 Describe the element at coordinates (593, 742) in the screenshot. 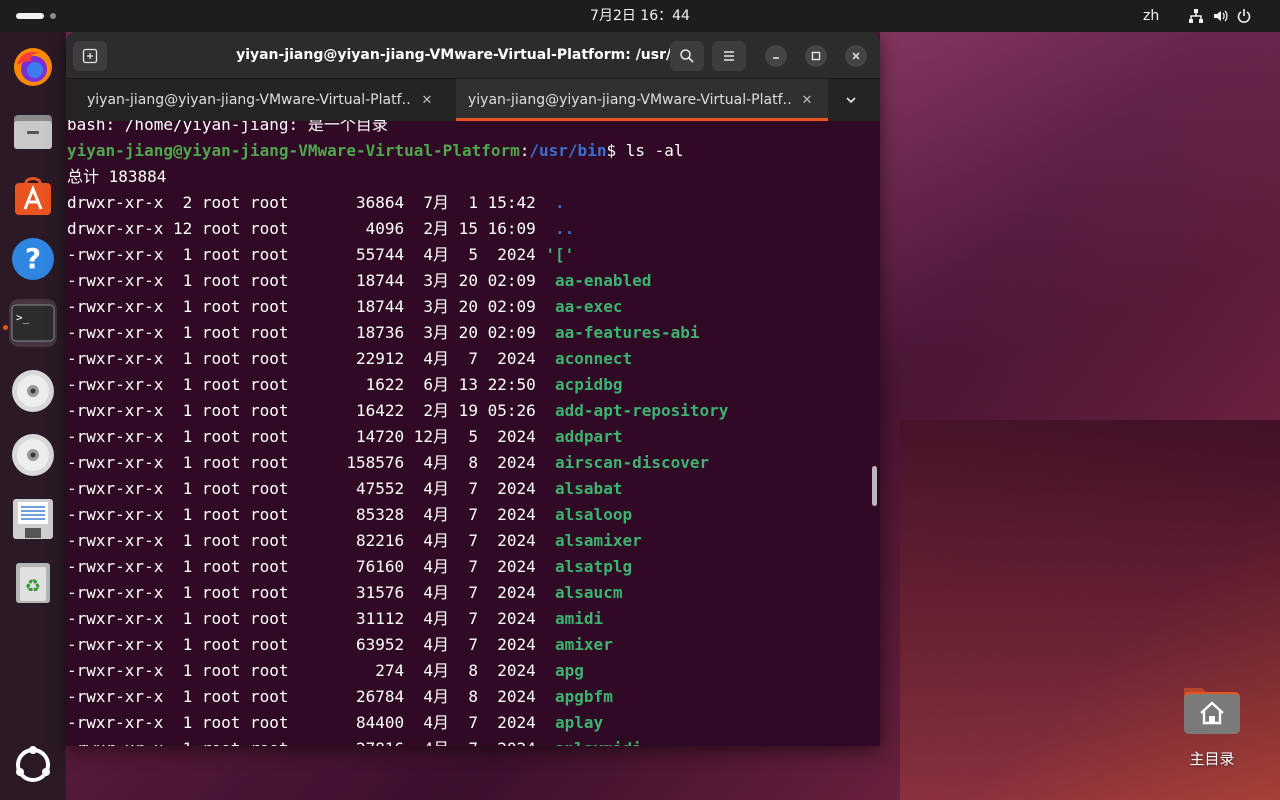

I see `file-name: aplaymidi` at that location.